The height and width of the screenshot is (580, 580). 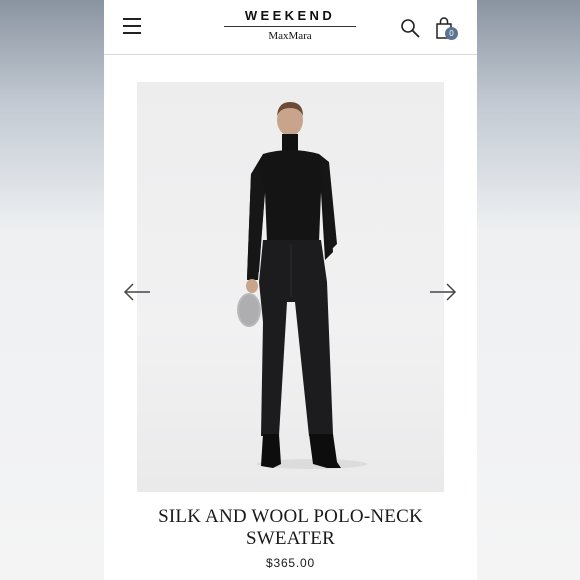 What do you see at coordinates (410, 28) in the screenshot?
I see `search-icon` at bounding box center [410, 28].